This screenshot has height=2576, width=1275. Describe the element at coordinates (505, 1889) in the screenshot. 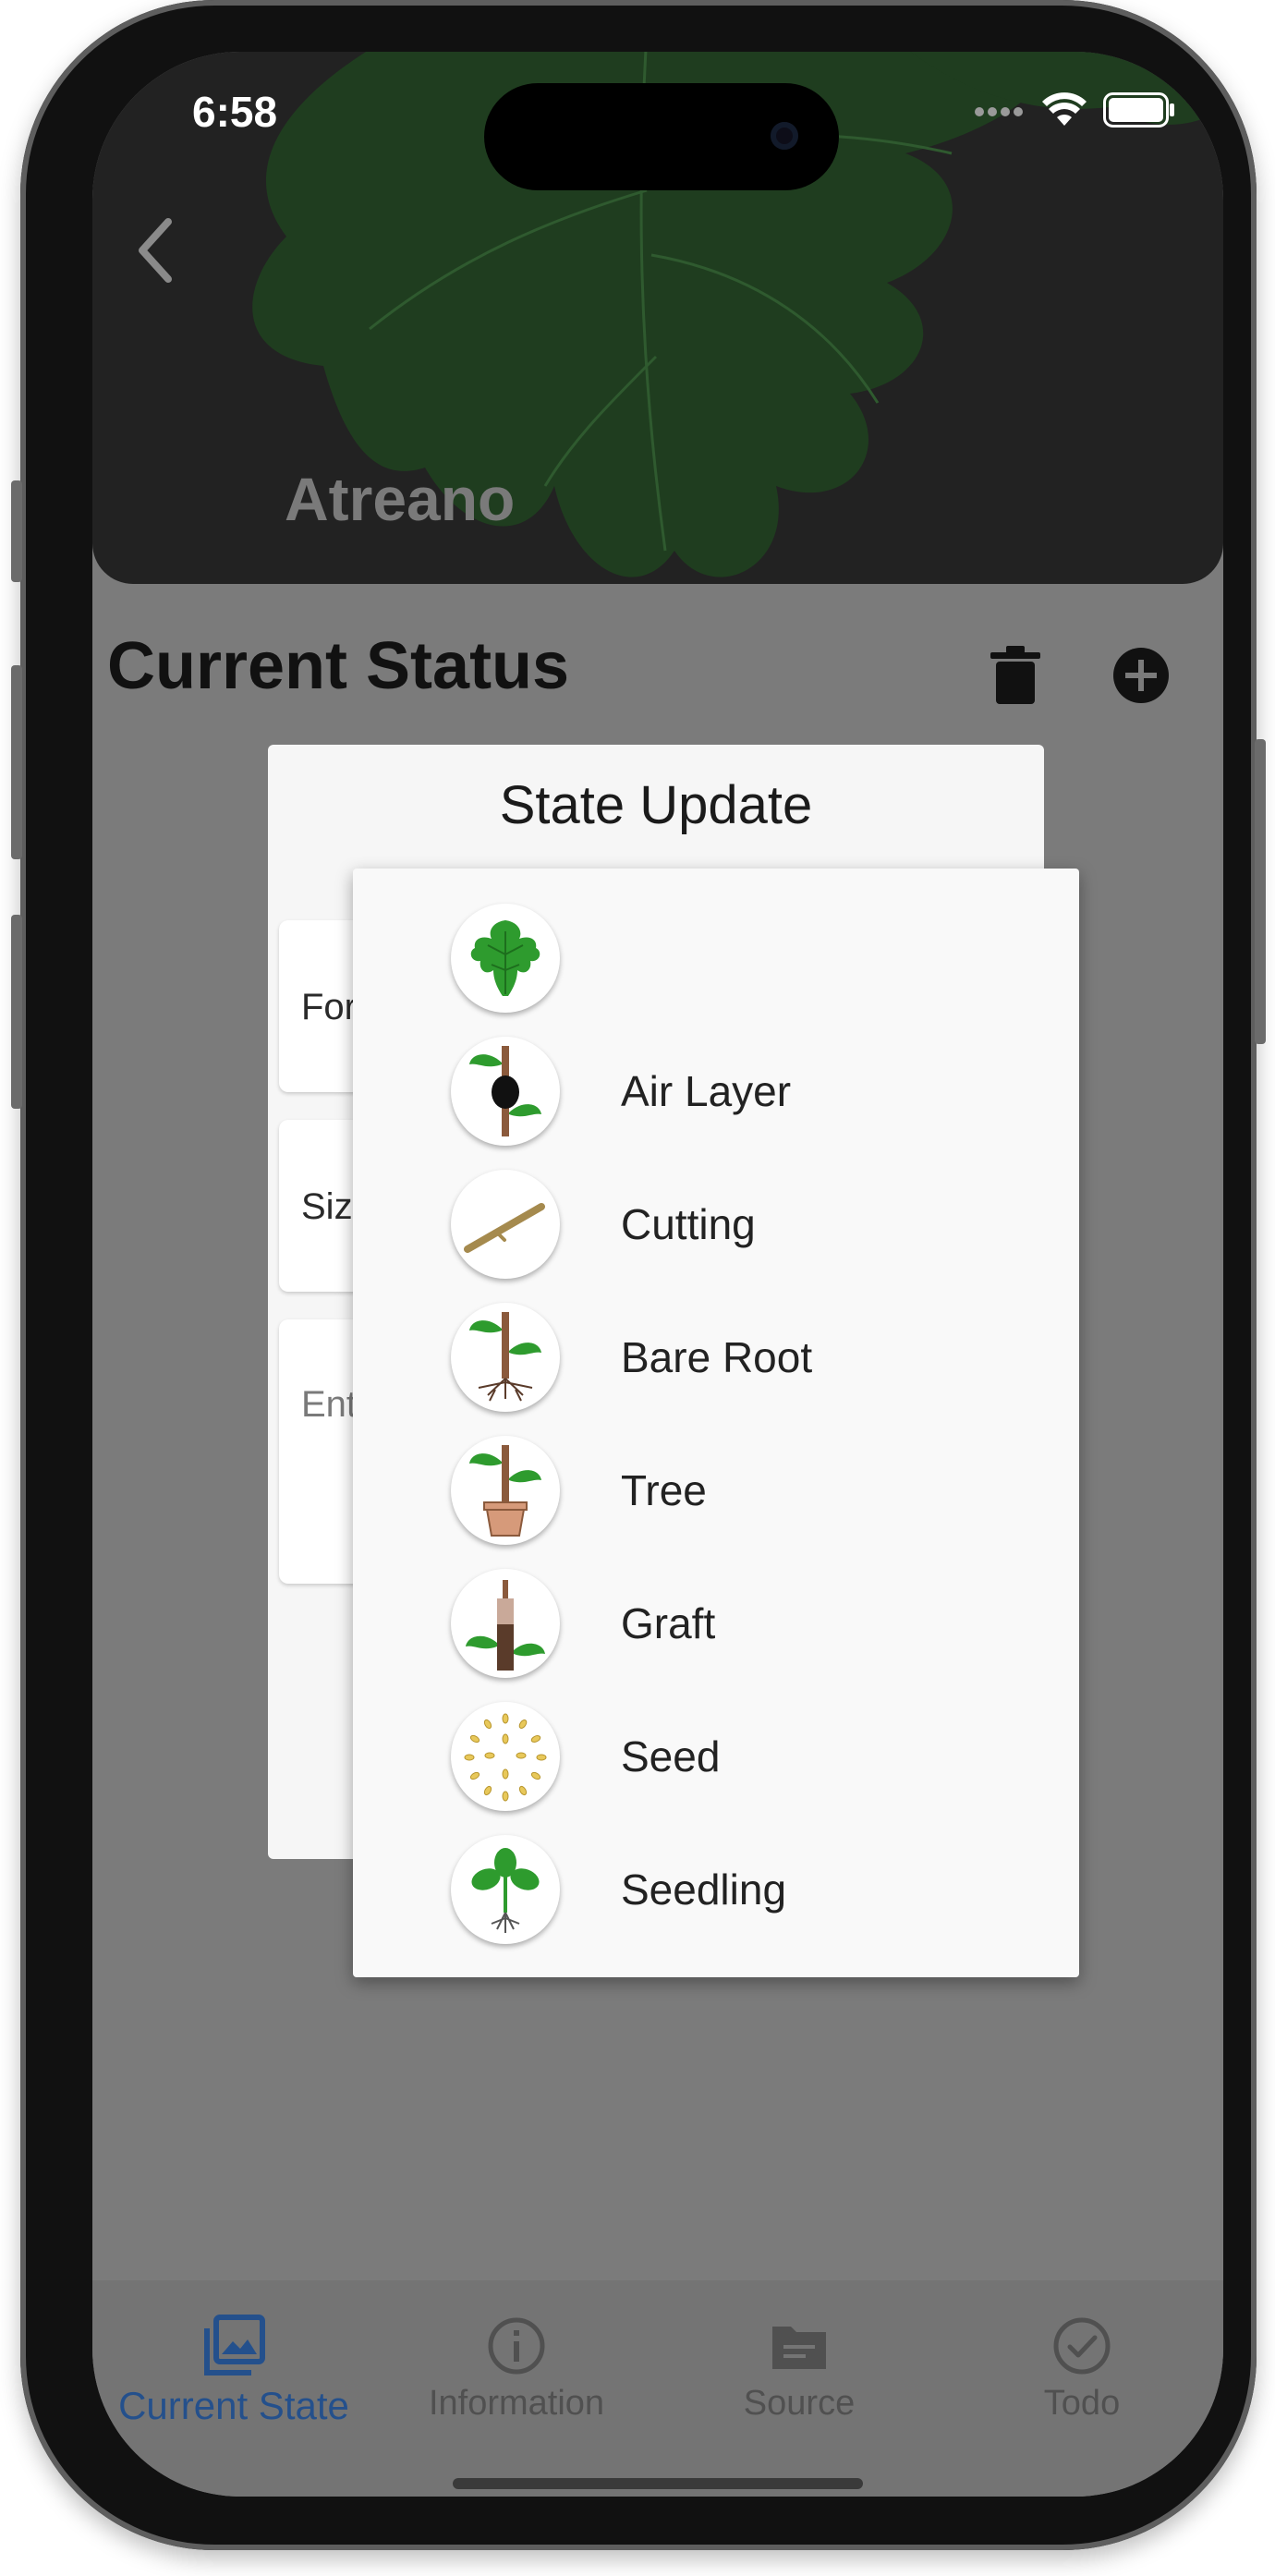

I see `seedling-icon` at that location.